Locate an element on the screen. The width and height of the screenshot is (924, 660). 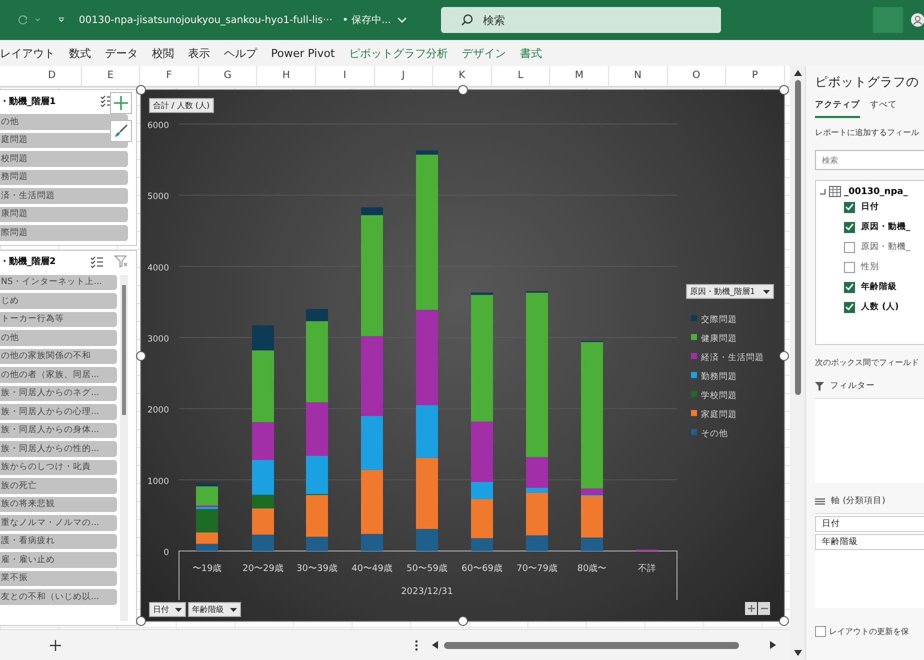
ribbon-tab: Power Pivot is located at coordinates (303, 53).